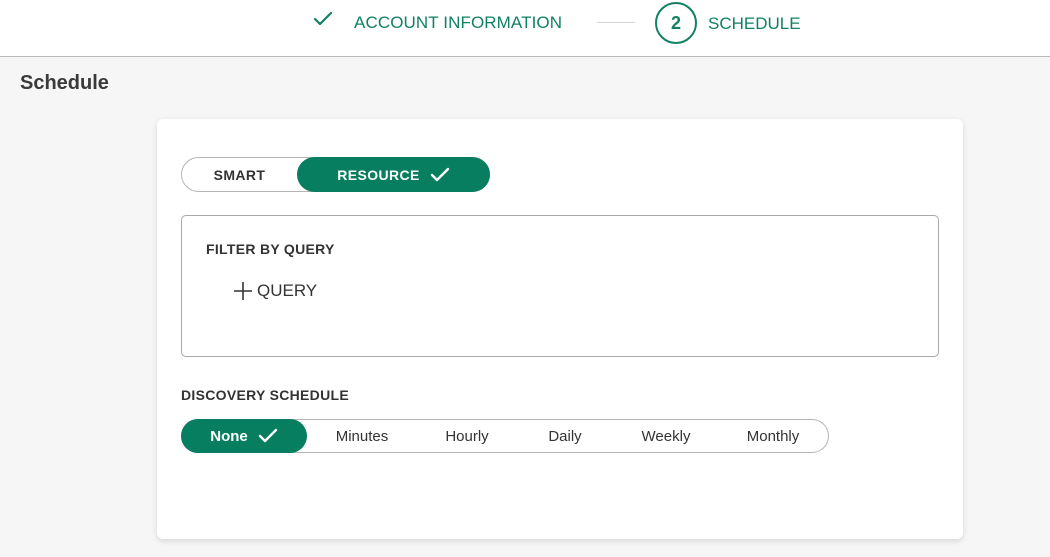 This screenshot has width=1050, height=557. I want to click on toggle-resource-button: RESOURCE, so click(393, 174).